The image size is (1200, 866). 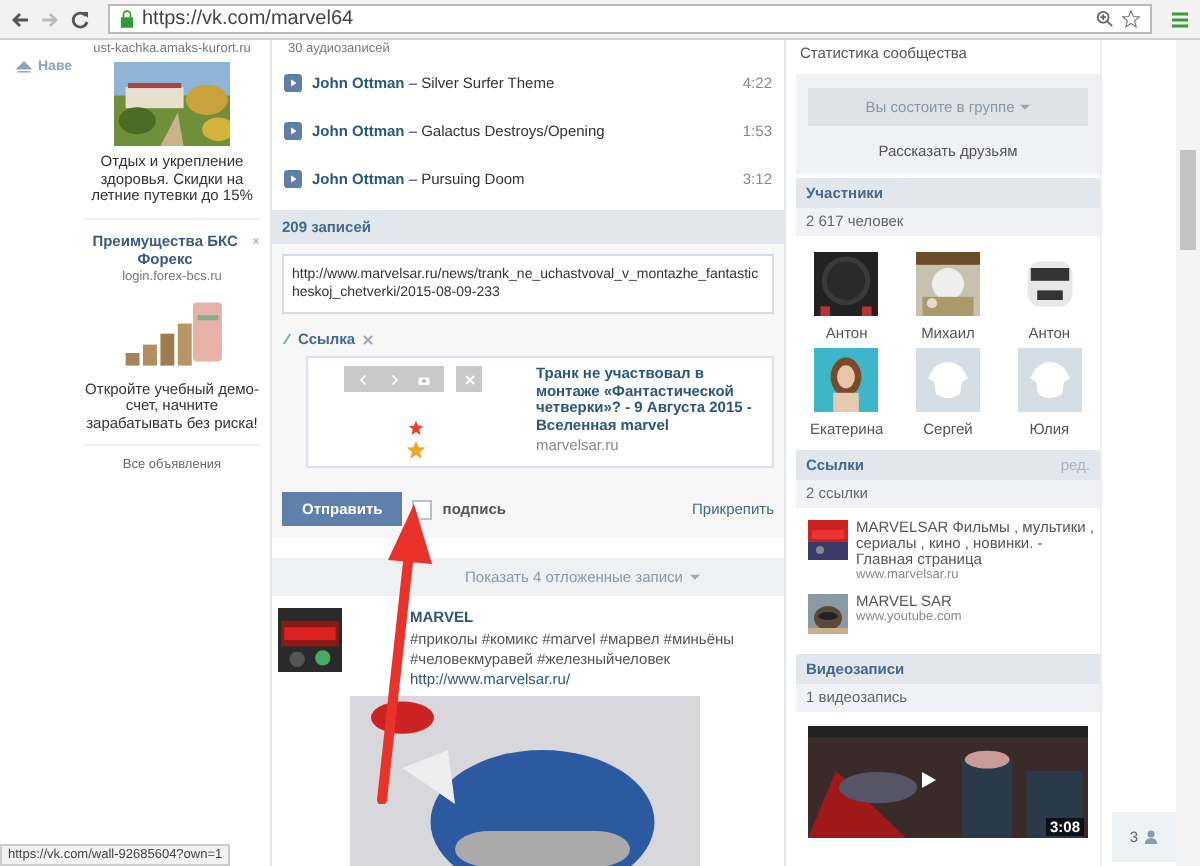 I want to click on remove-preview-button, so click(x=469, y=379).